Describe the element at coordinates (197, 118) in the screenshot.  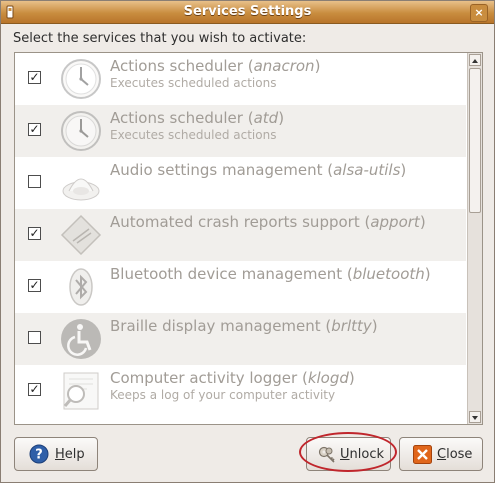
I see `service-name: Actions scheduler (atd)` at that location.